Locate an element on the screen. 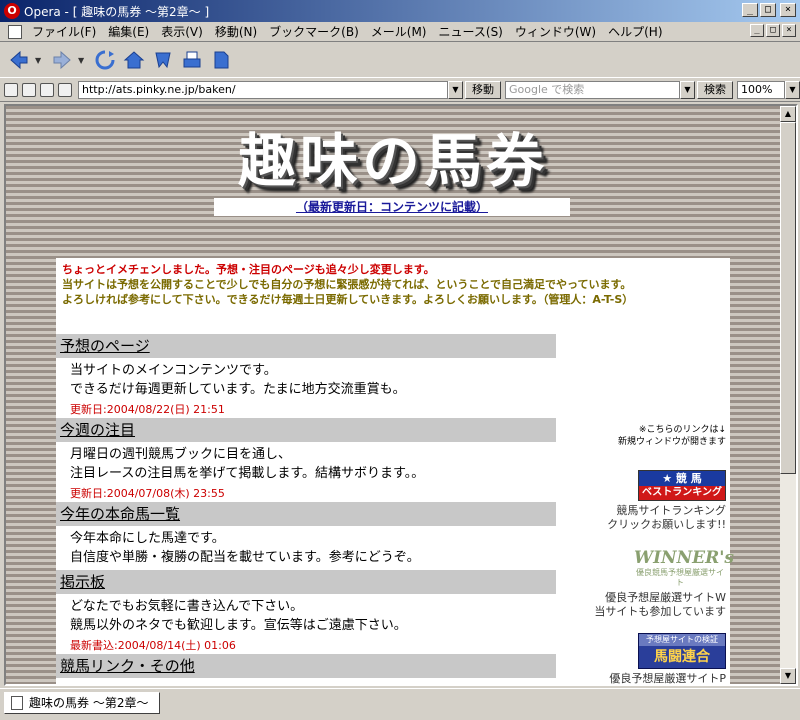 The height and width of the screenshot is (720, 800). banner-ranking-bottom: ベストランキング is located at coordinates (682, 493).